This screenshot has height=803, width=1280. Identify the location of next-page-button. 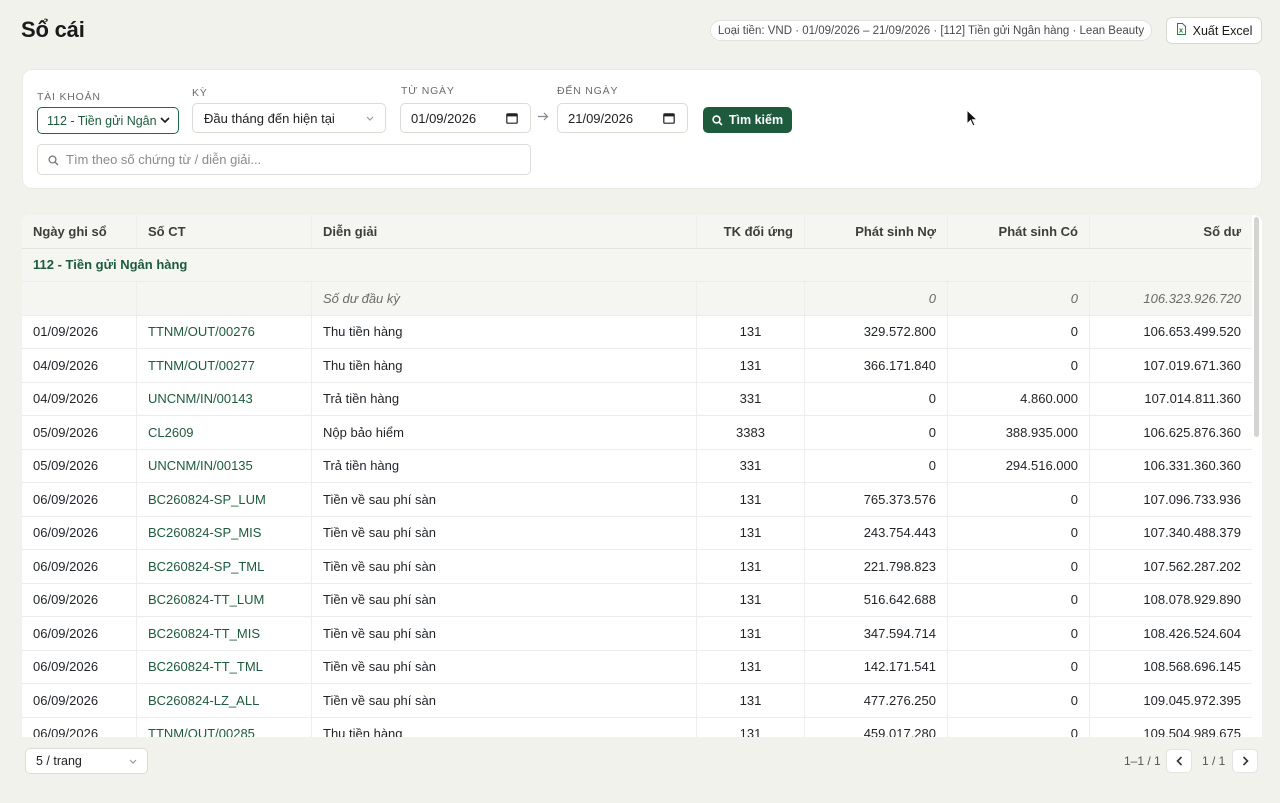
(1245, 761).